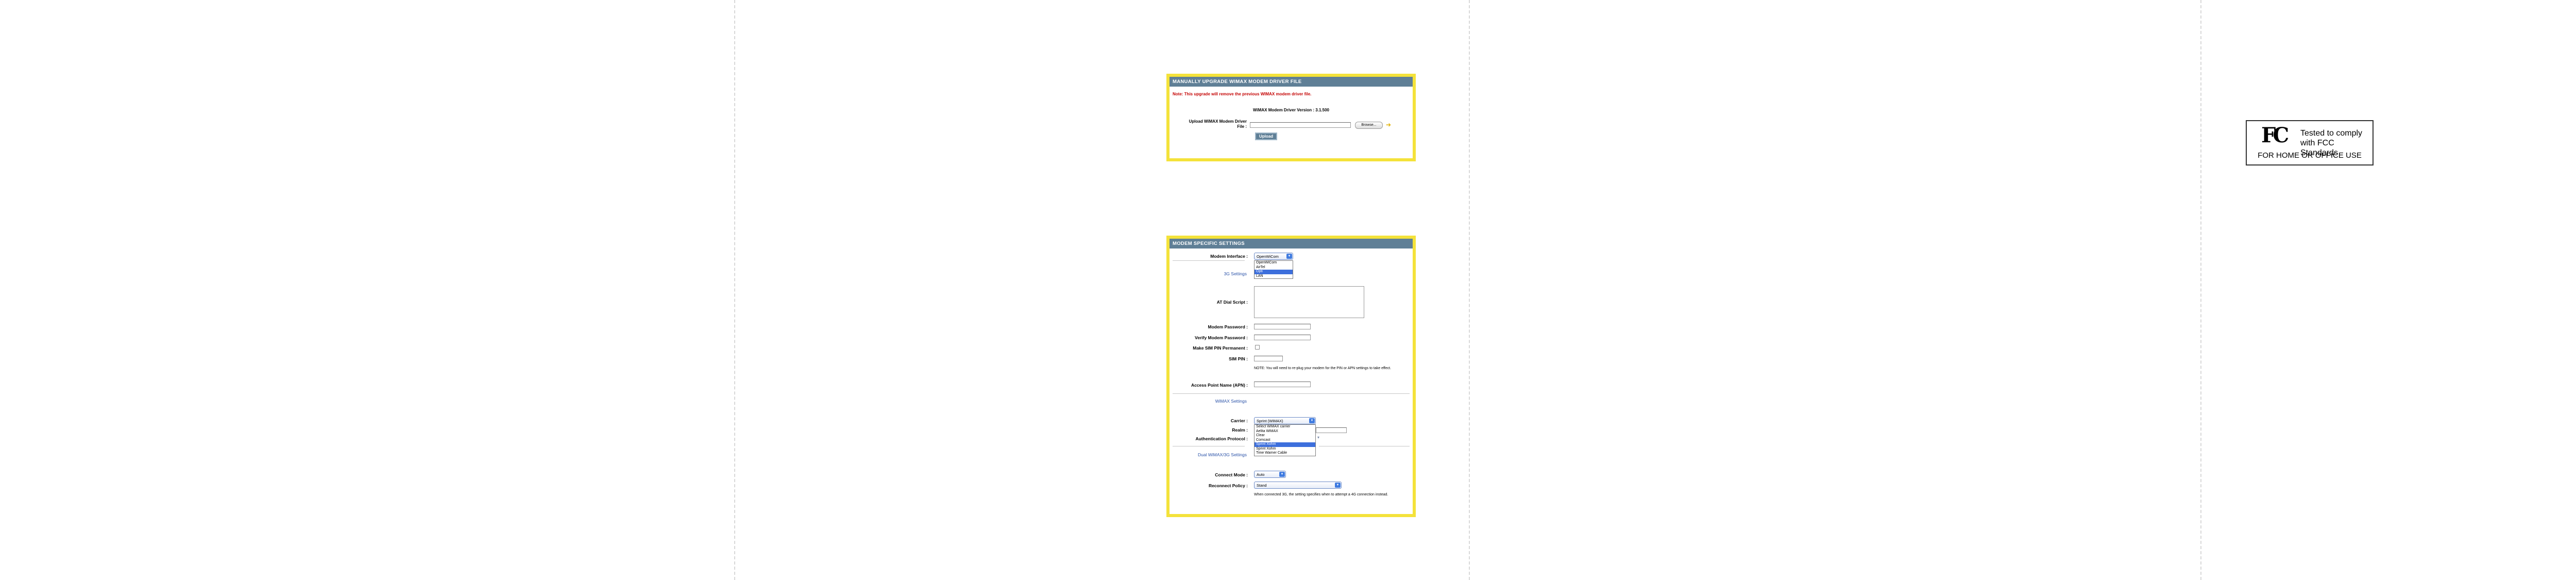  Describe the element at coordinates (1389, 124) in the screenshot. I see `arrow-pointer-icon: ➔` at that location.